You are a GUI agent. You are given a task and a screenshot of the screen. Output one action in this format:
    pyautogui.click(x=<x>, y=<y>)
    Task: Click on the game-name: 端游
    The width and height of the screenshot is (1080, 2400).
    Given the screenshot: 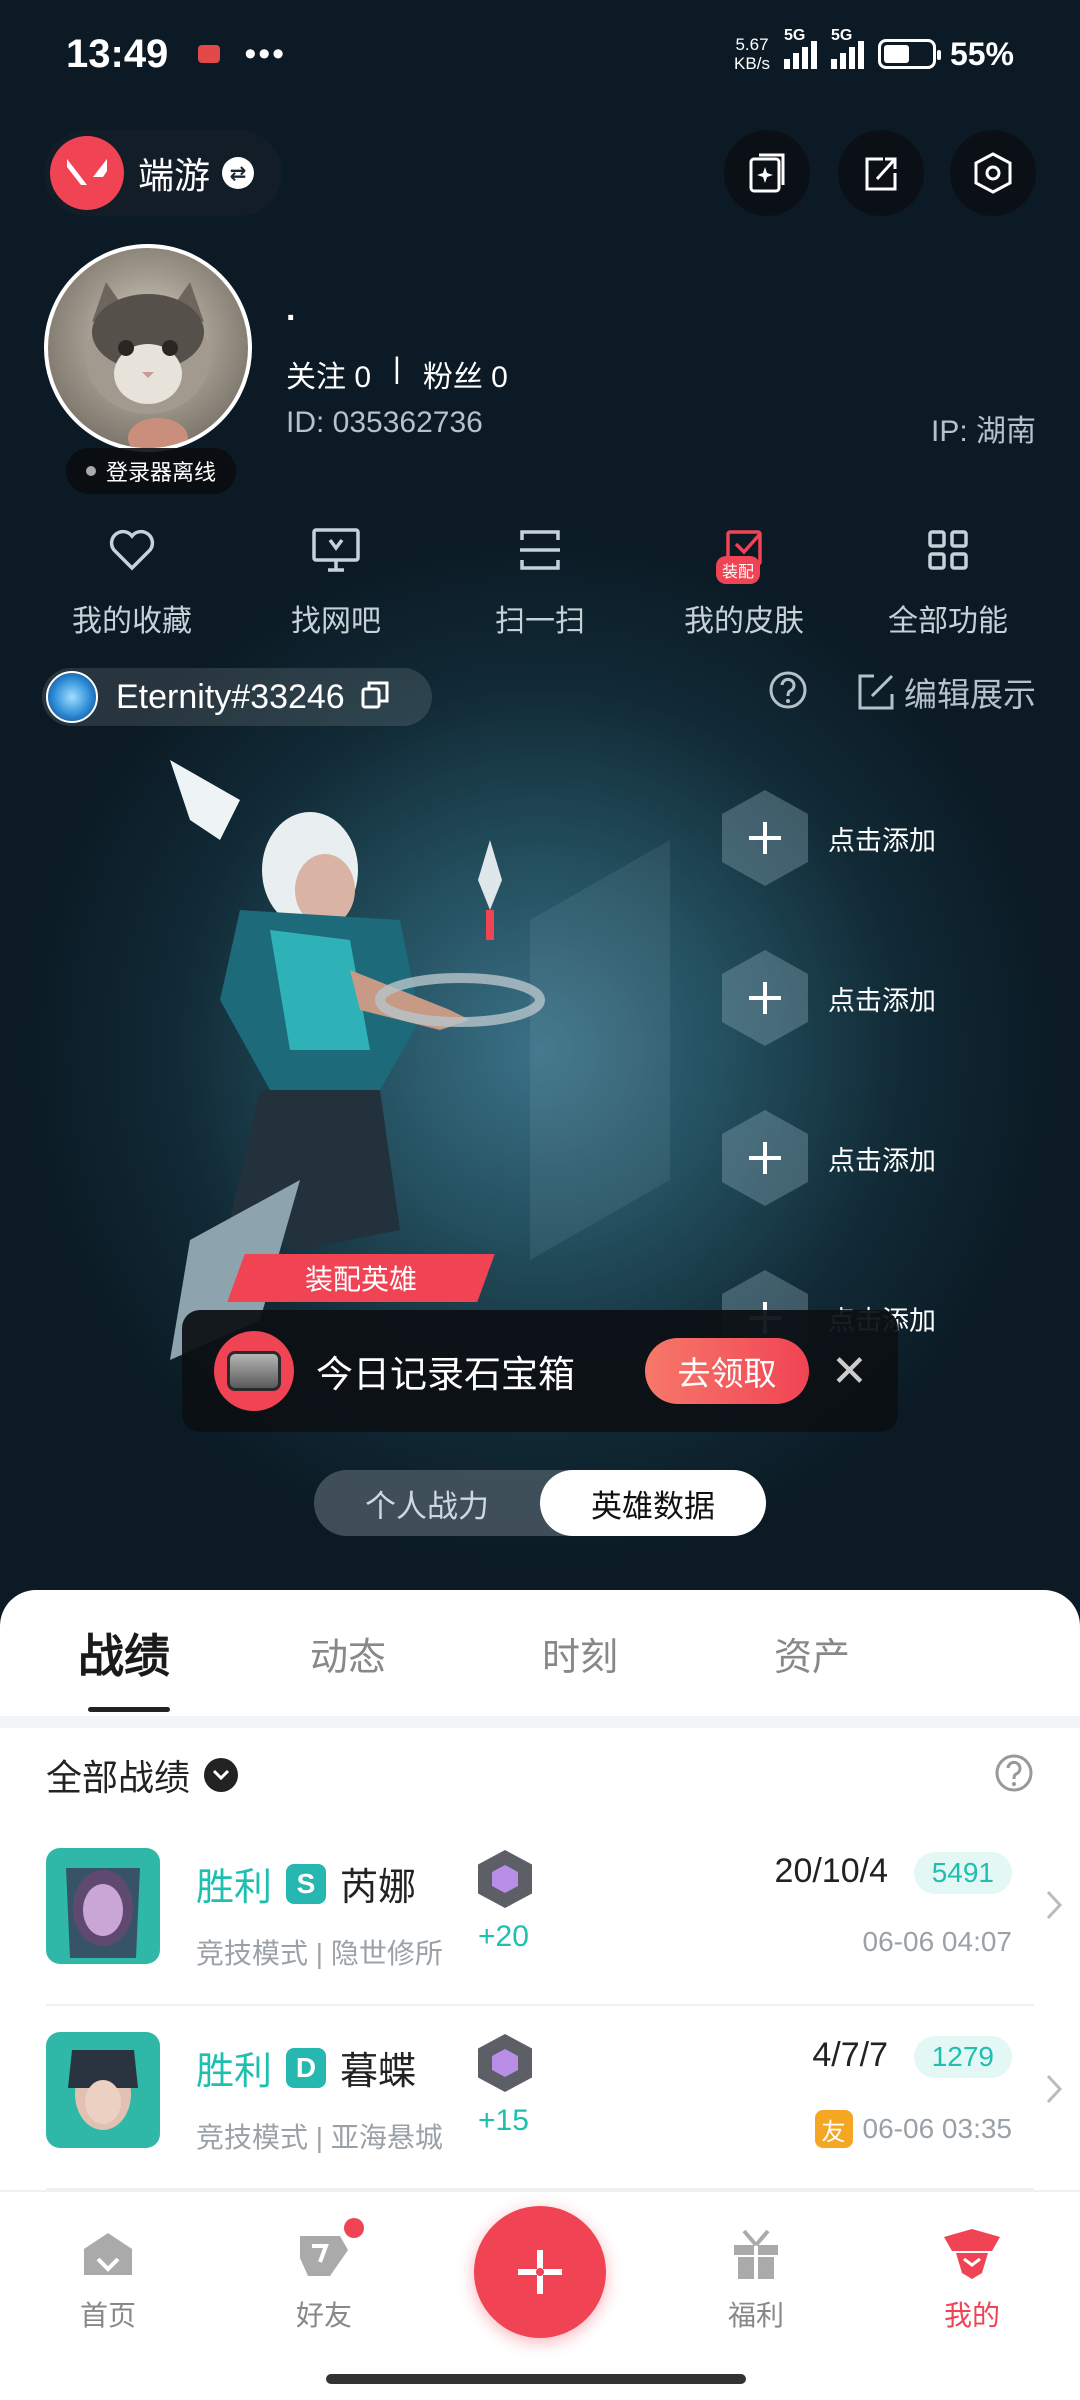 What is the action you would take?
    pyautogui.click(x=174, y=175)
    